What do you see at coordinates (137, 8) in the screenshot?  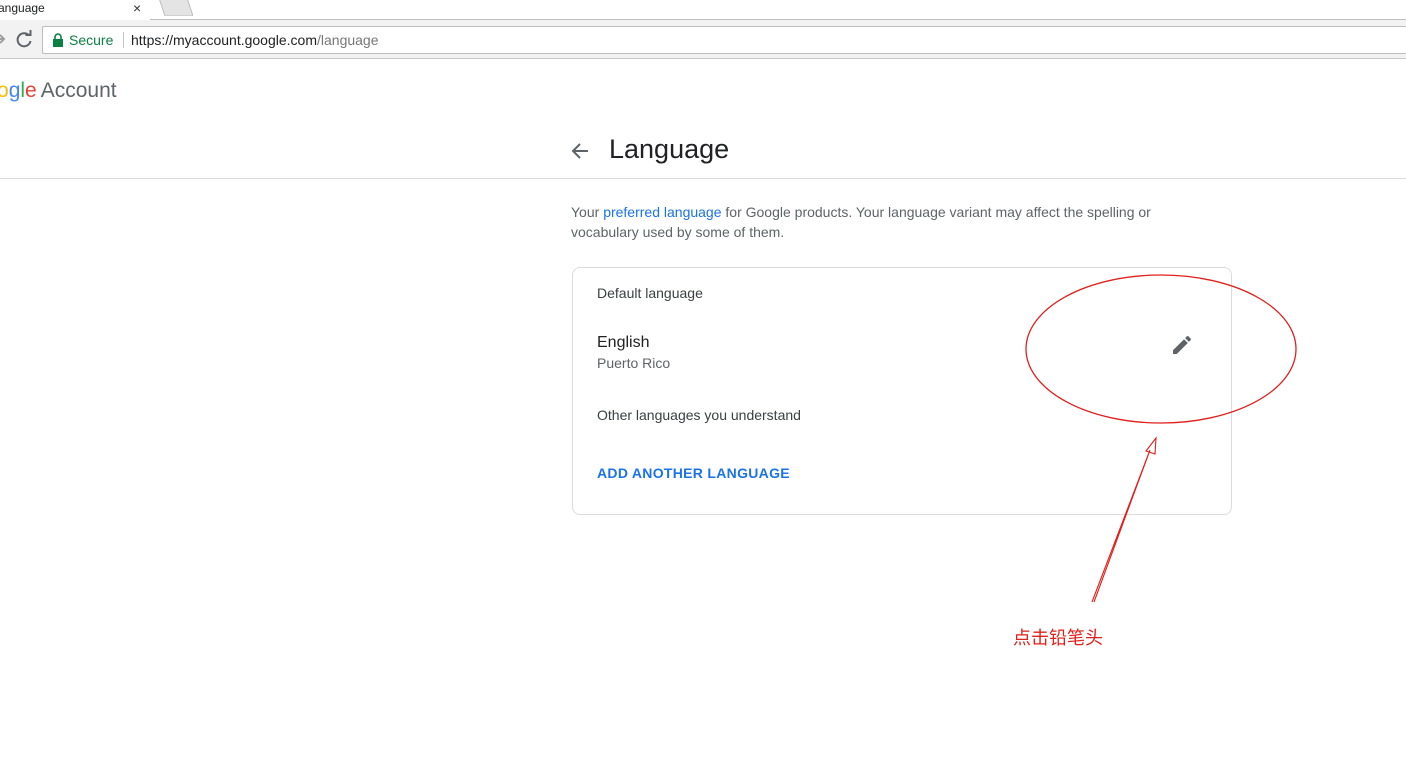 I see `tab-close-icon: ×` at bounding box center [137, 8].